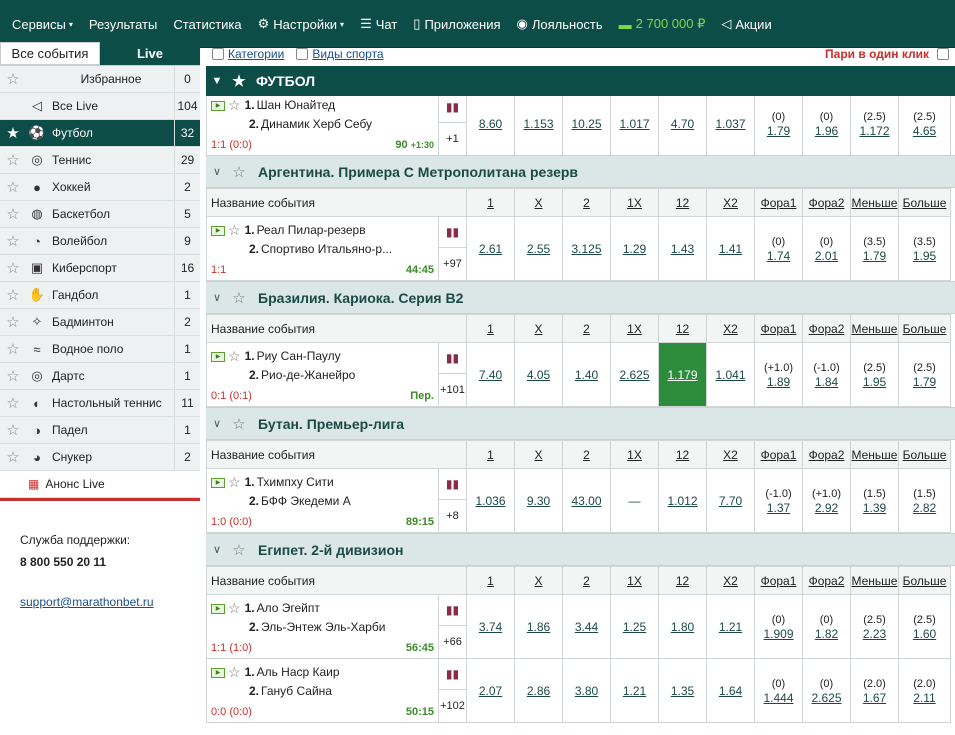 This screenshot has width=955, height=735. I want to click on nav-item-7: ▬ 2 700 000 ₽, so click(662, 24).